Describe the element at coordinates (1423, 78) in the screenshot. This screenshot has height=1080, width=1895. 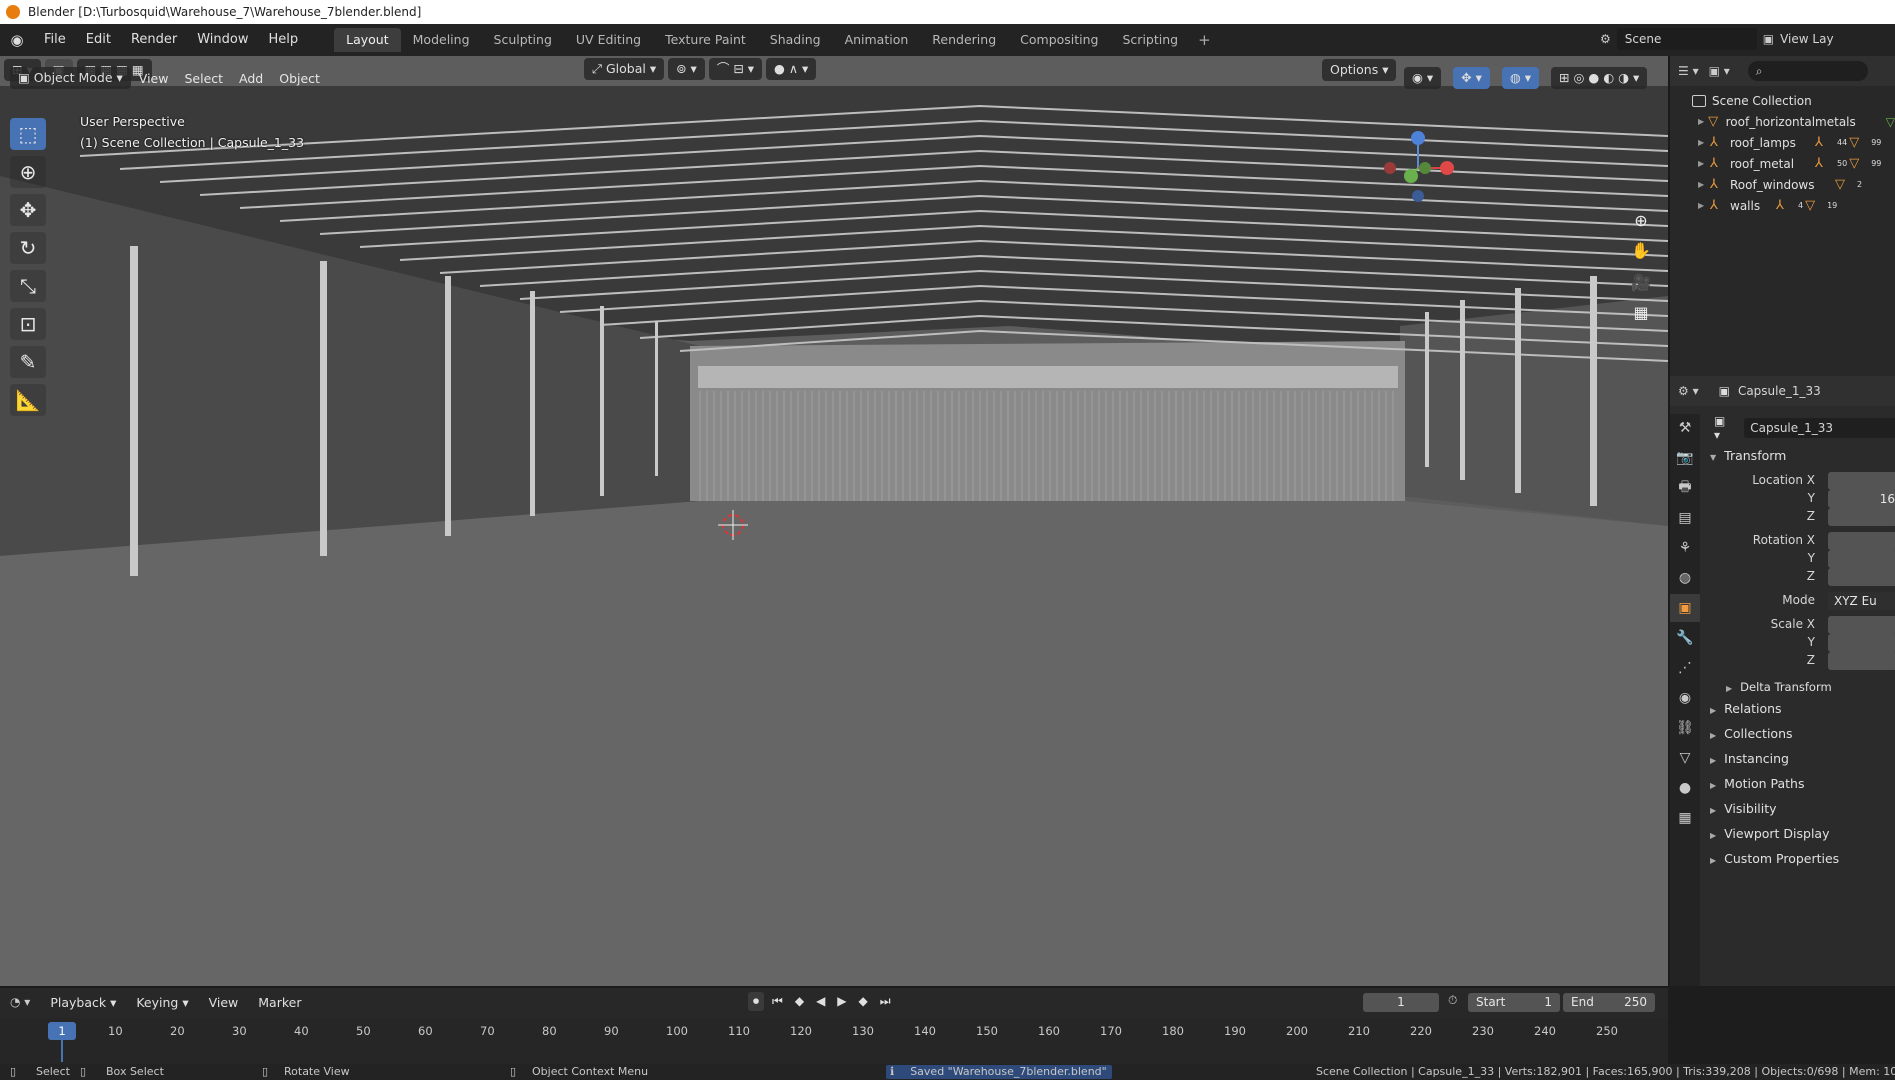
I see `visibility-icon: ◉ ▾` at that location.